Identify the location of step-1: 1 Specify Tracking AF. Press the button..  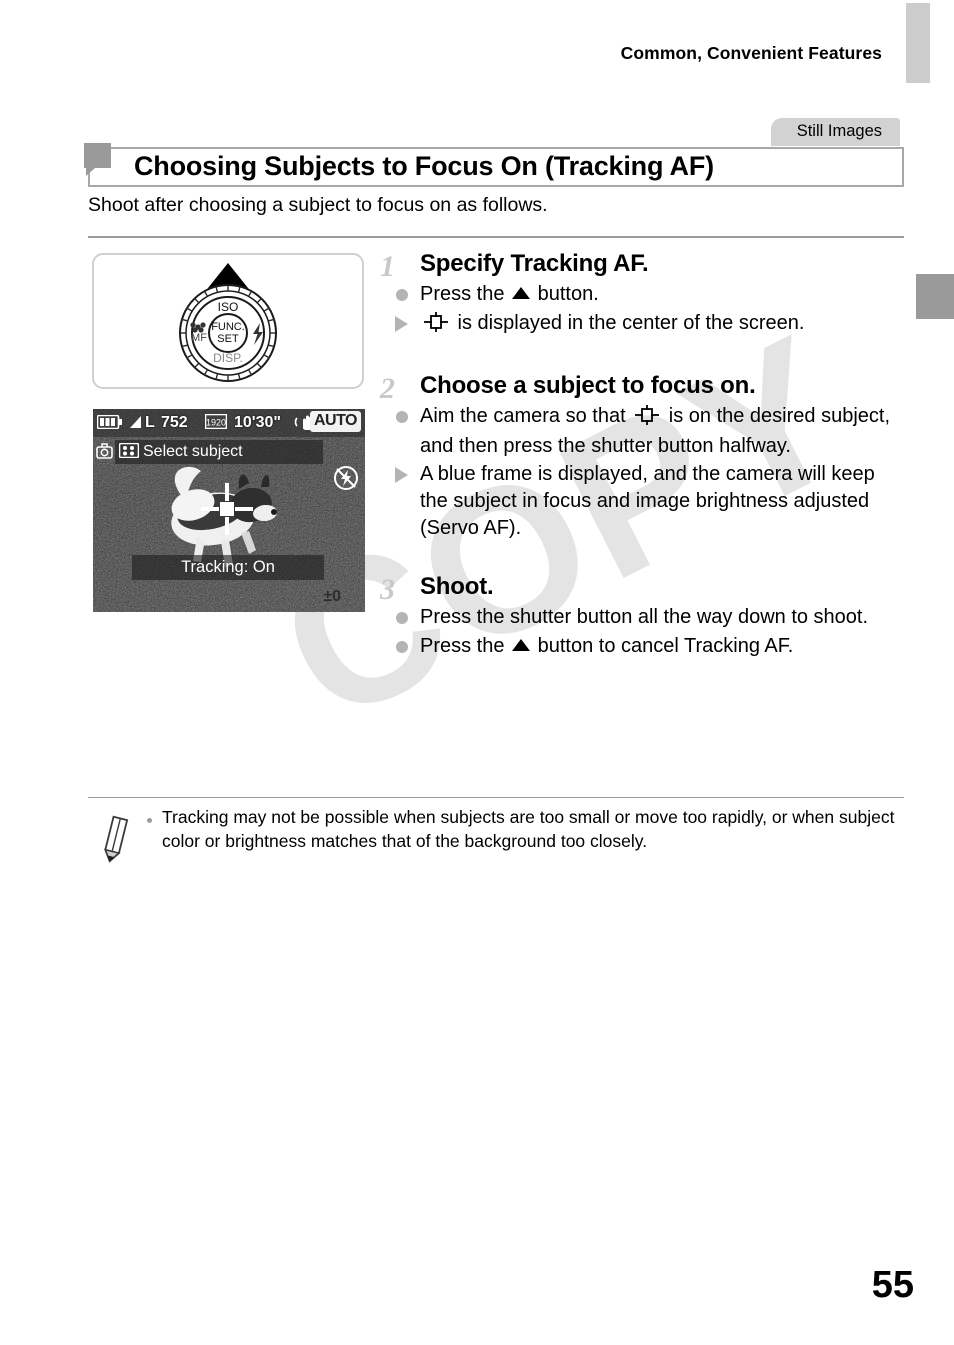
(642, 294).